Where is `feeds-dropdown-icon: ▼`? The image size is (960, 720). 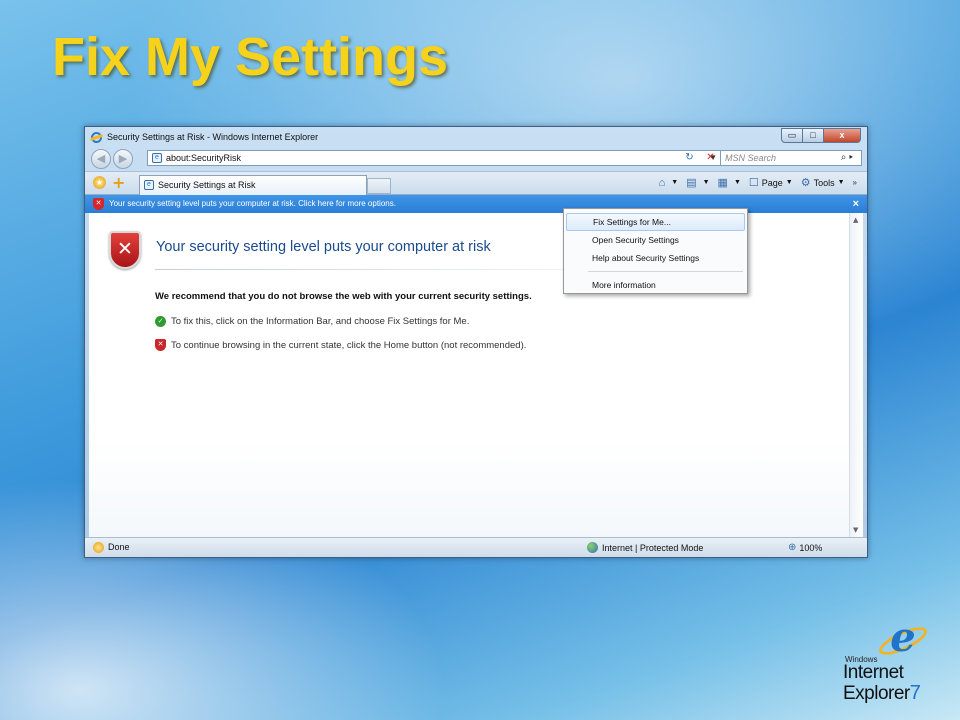
feeds-dropdown-icon: ▼ is located at coordinates (706, 182).